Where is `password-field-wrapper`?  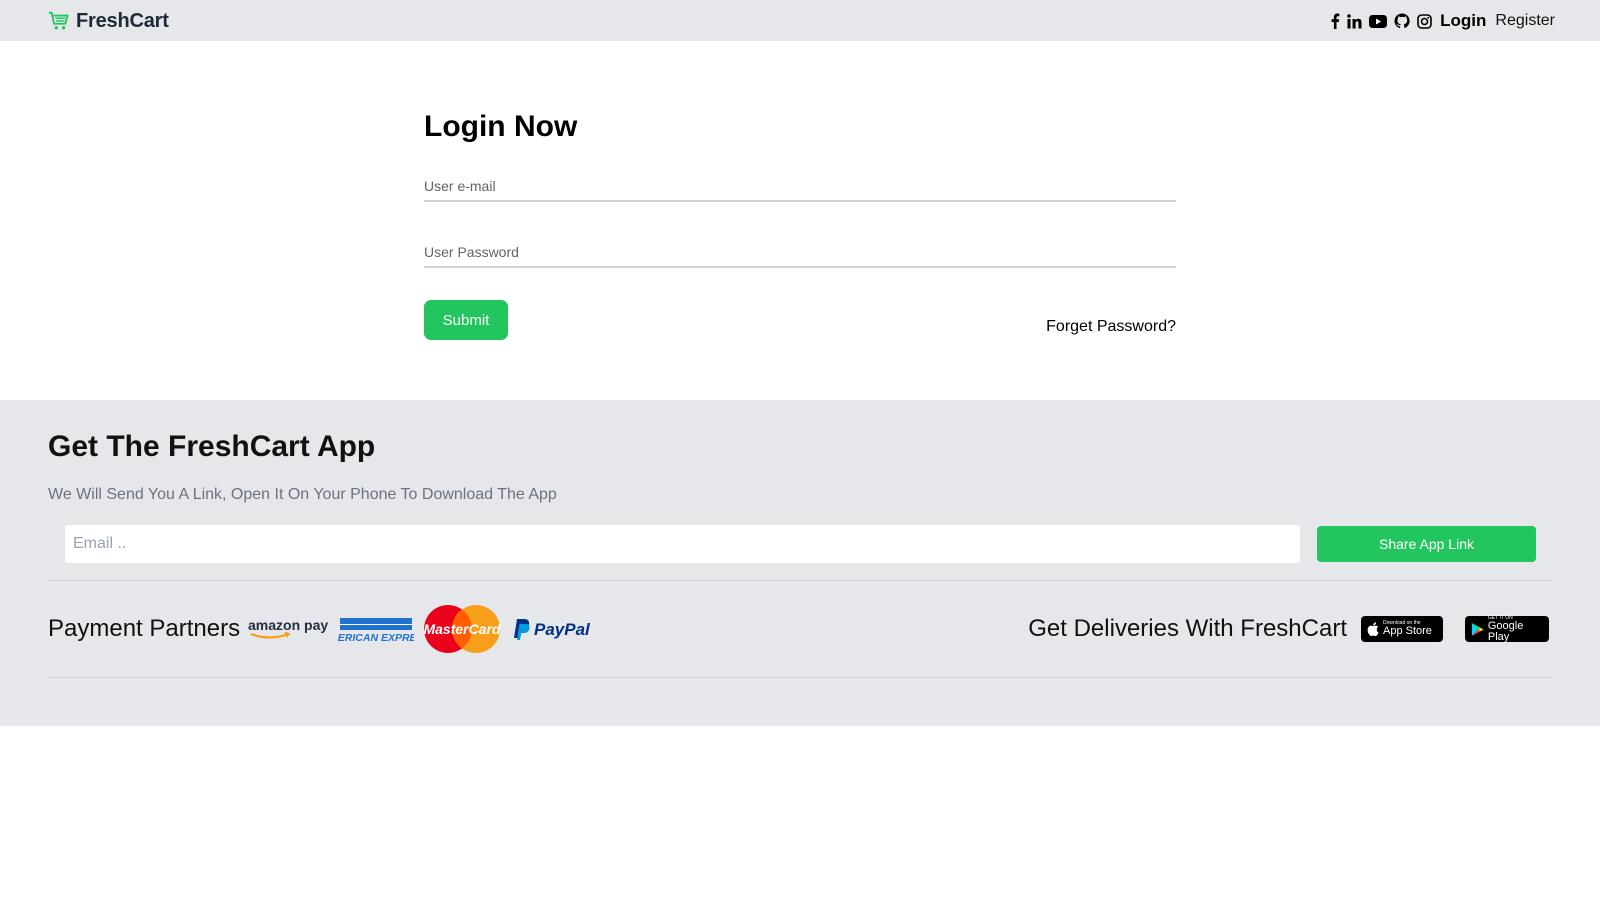
password-field-wrapper is located at coordinates (800, 253).